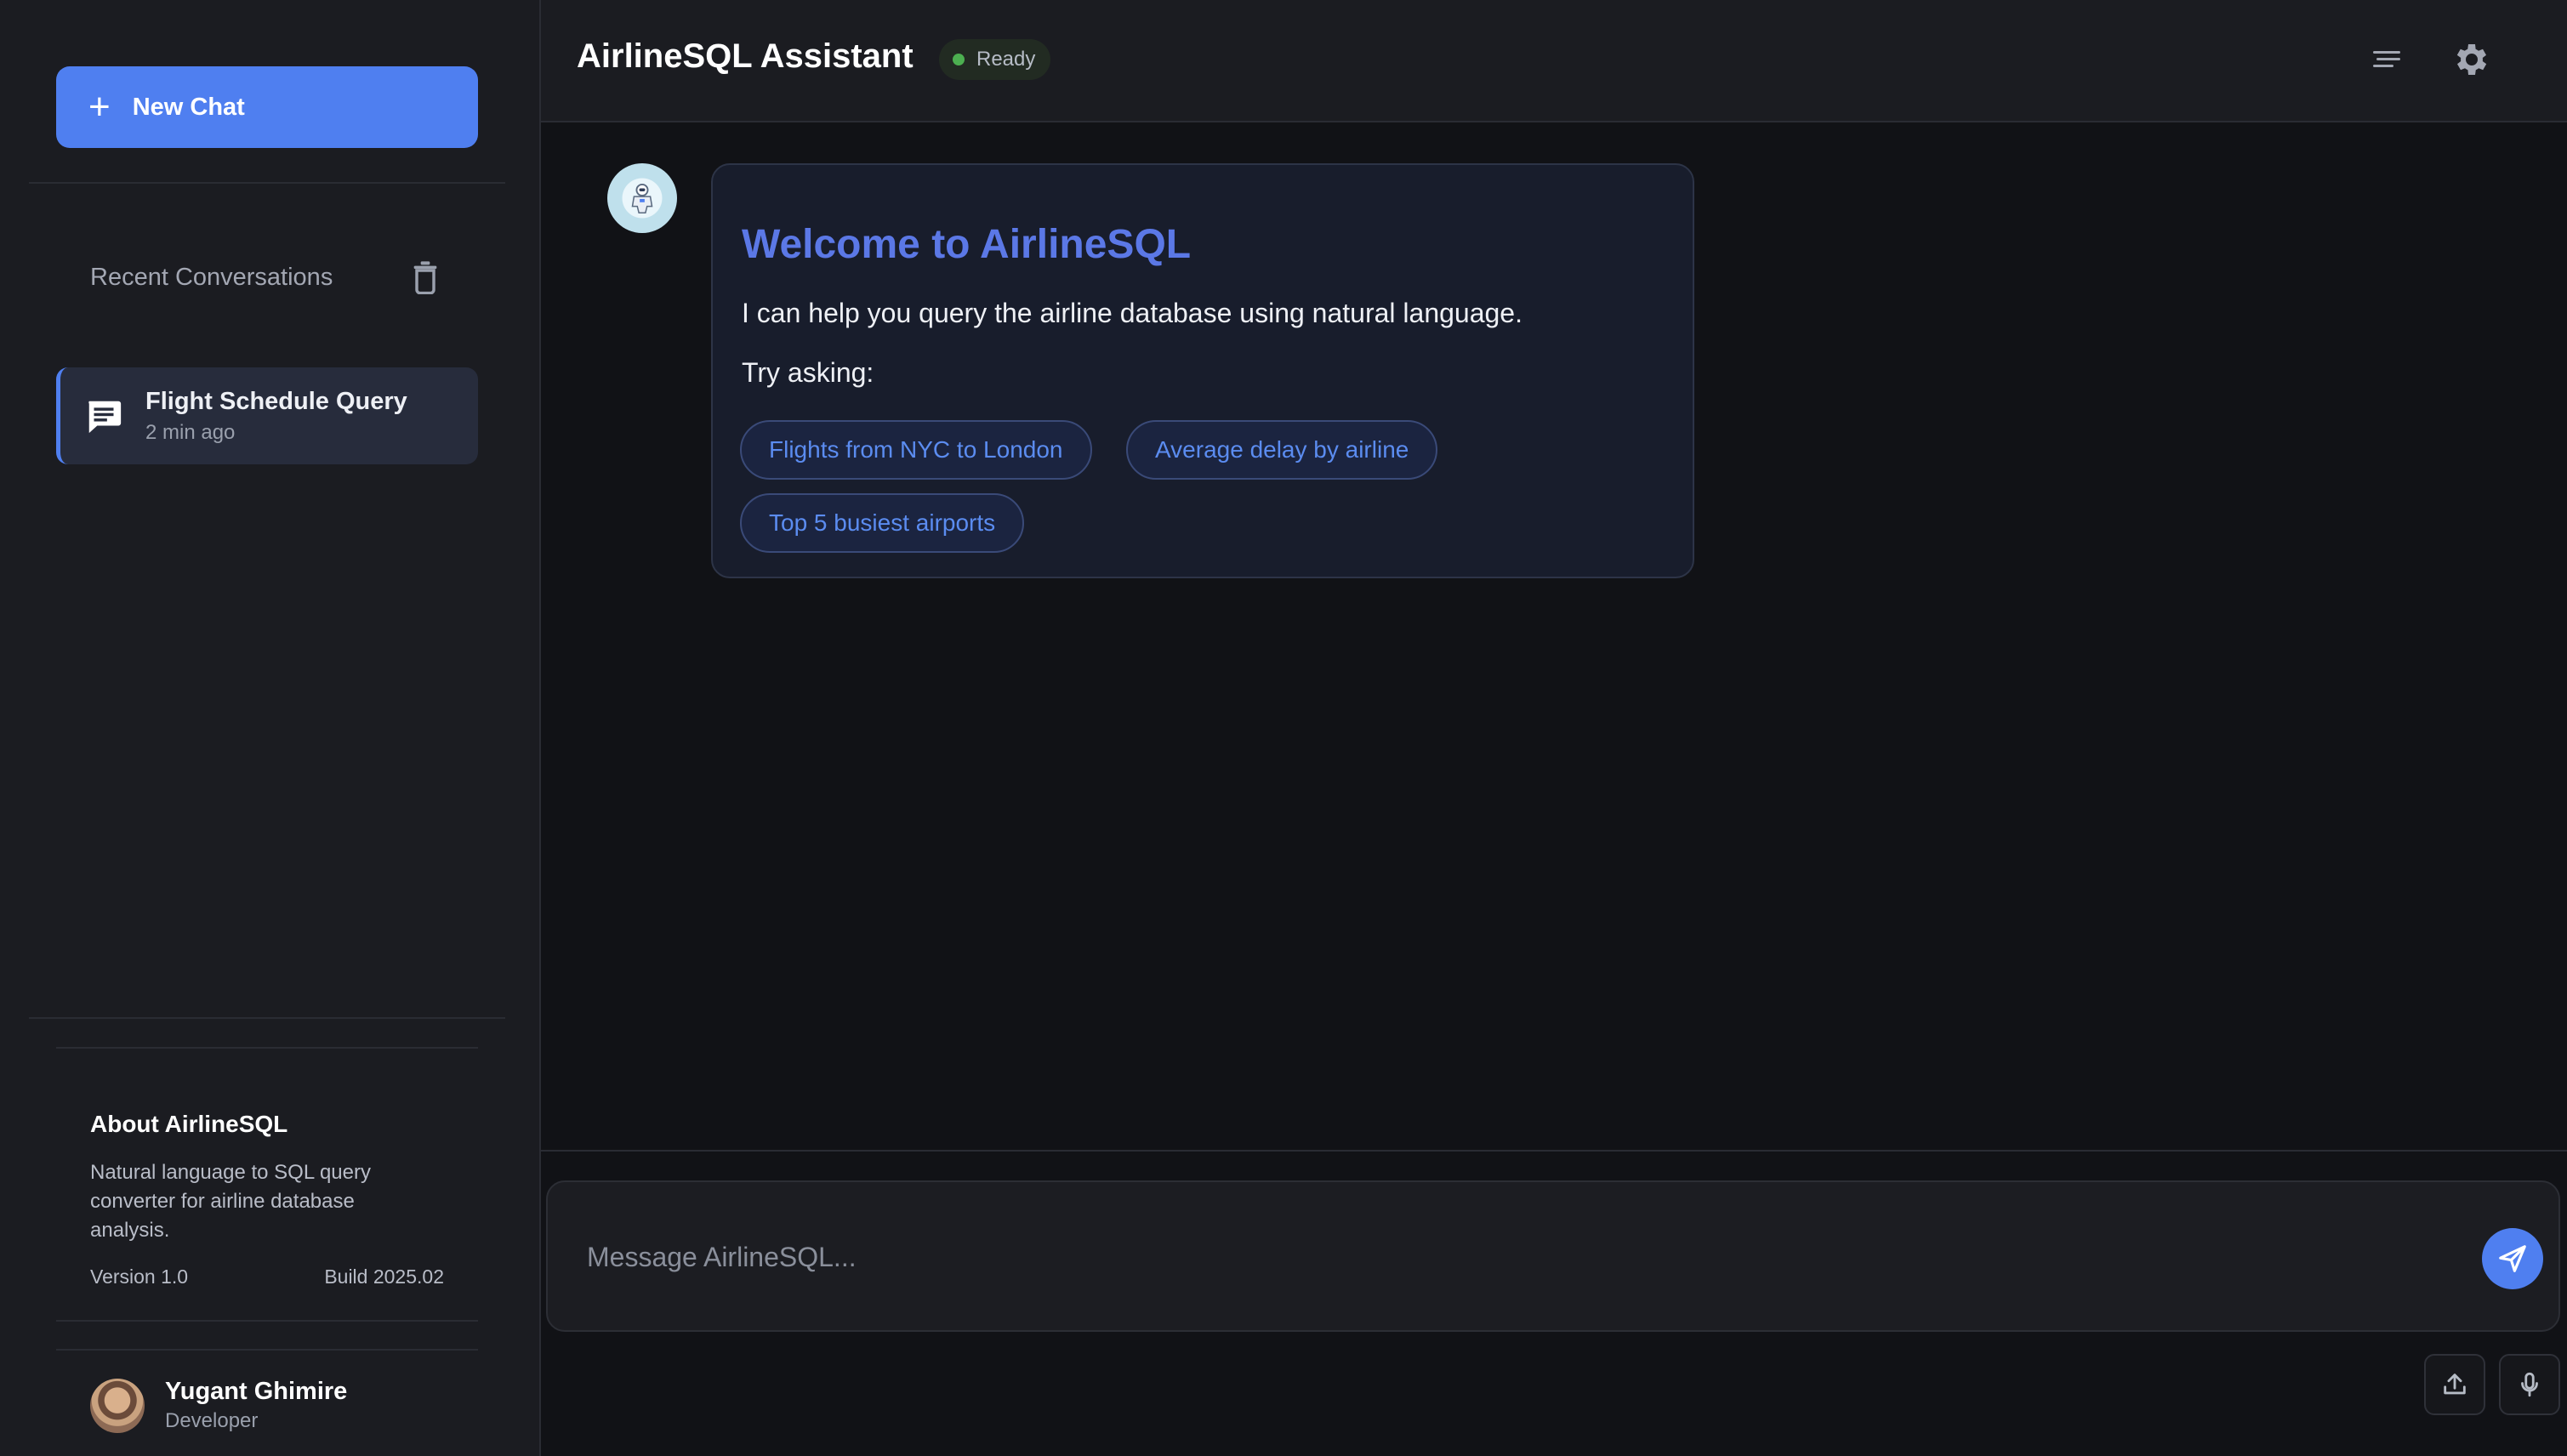  Describe the element at coordinates (384, 1276) in the screenshot. I see `build-label: Build 2025.02` at that location.